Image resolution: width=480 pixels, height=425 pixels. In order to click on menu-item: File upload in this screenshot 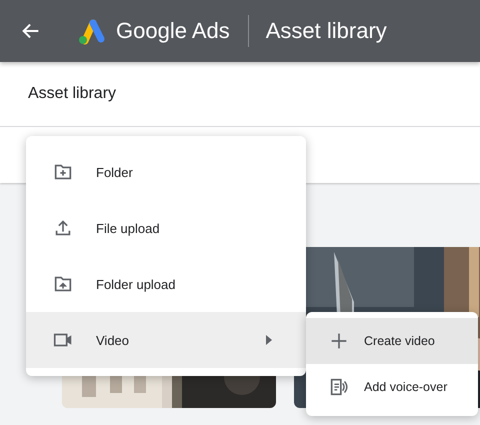, I will do `click(166, 228)`.